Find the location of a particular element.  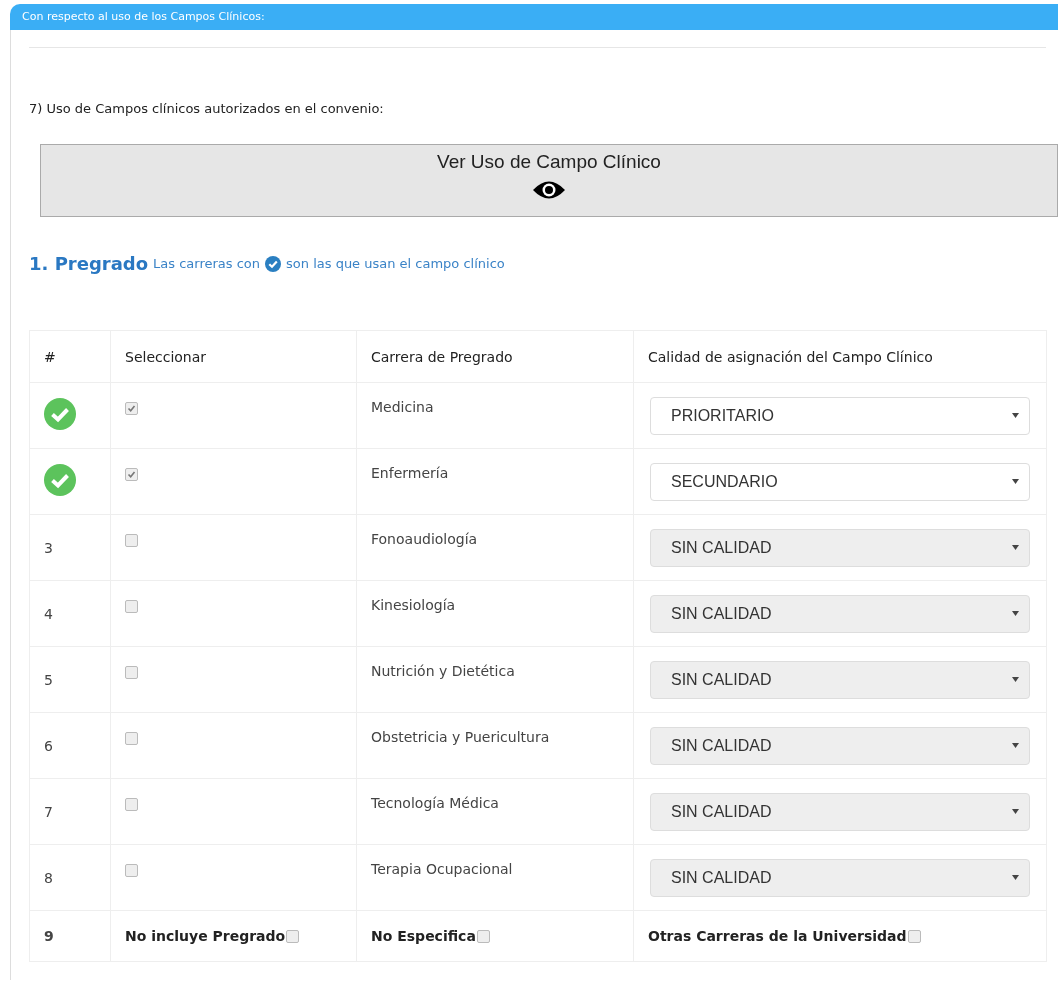

column-header: # is located at coordinates (70, 356).